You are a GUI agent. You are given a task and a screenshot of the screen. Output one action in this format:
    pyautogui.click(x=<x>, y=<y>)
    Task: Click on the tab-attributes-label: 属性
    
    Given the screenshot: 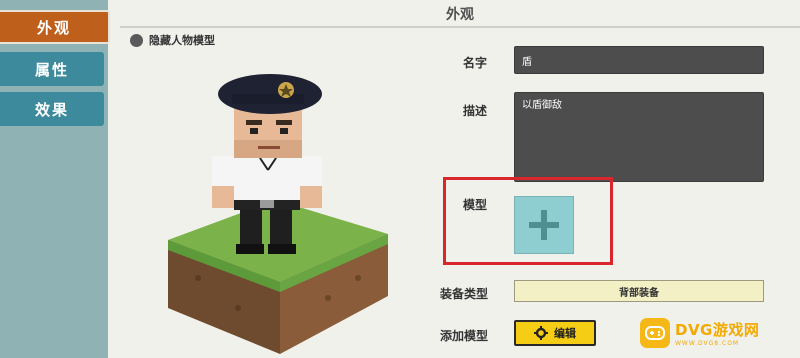 What is the action you would take?
    pyautogui.click(x=51, y=69)
    